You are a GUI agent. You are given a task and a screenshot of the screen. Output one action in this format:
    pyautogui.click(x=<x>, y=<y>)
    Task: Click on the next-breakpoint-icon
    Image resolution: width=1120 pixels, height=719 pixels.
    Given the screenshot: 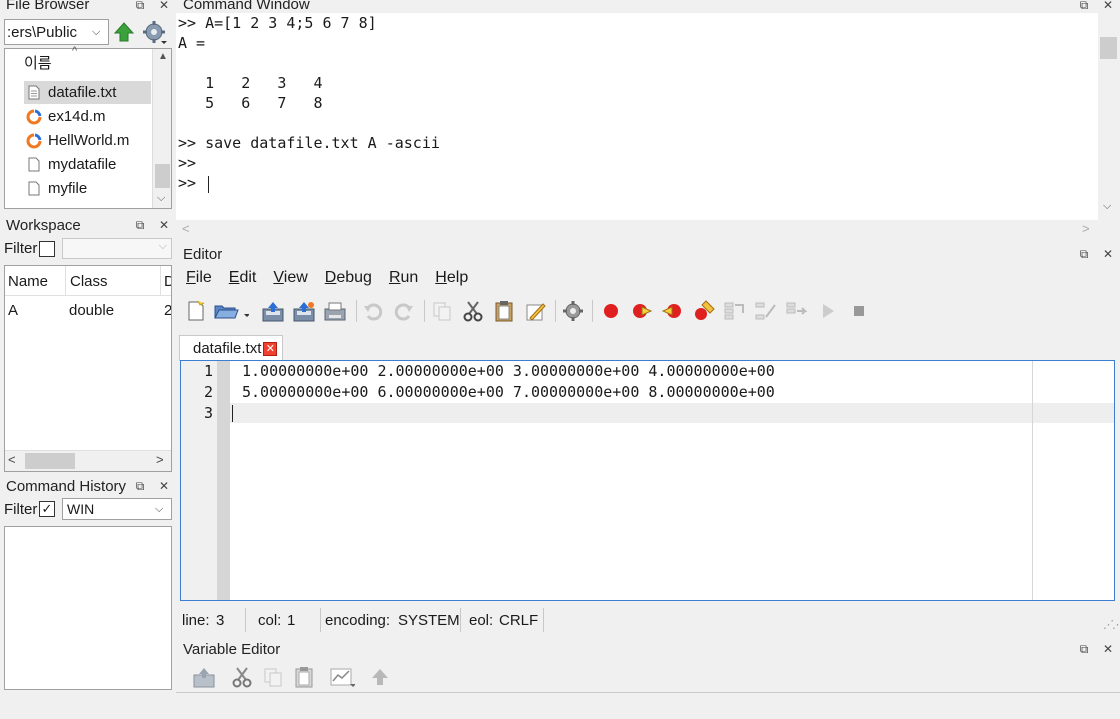 What is the action you would take?
    pyautogui.click(x=642, y=311)
    